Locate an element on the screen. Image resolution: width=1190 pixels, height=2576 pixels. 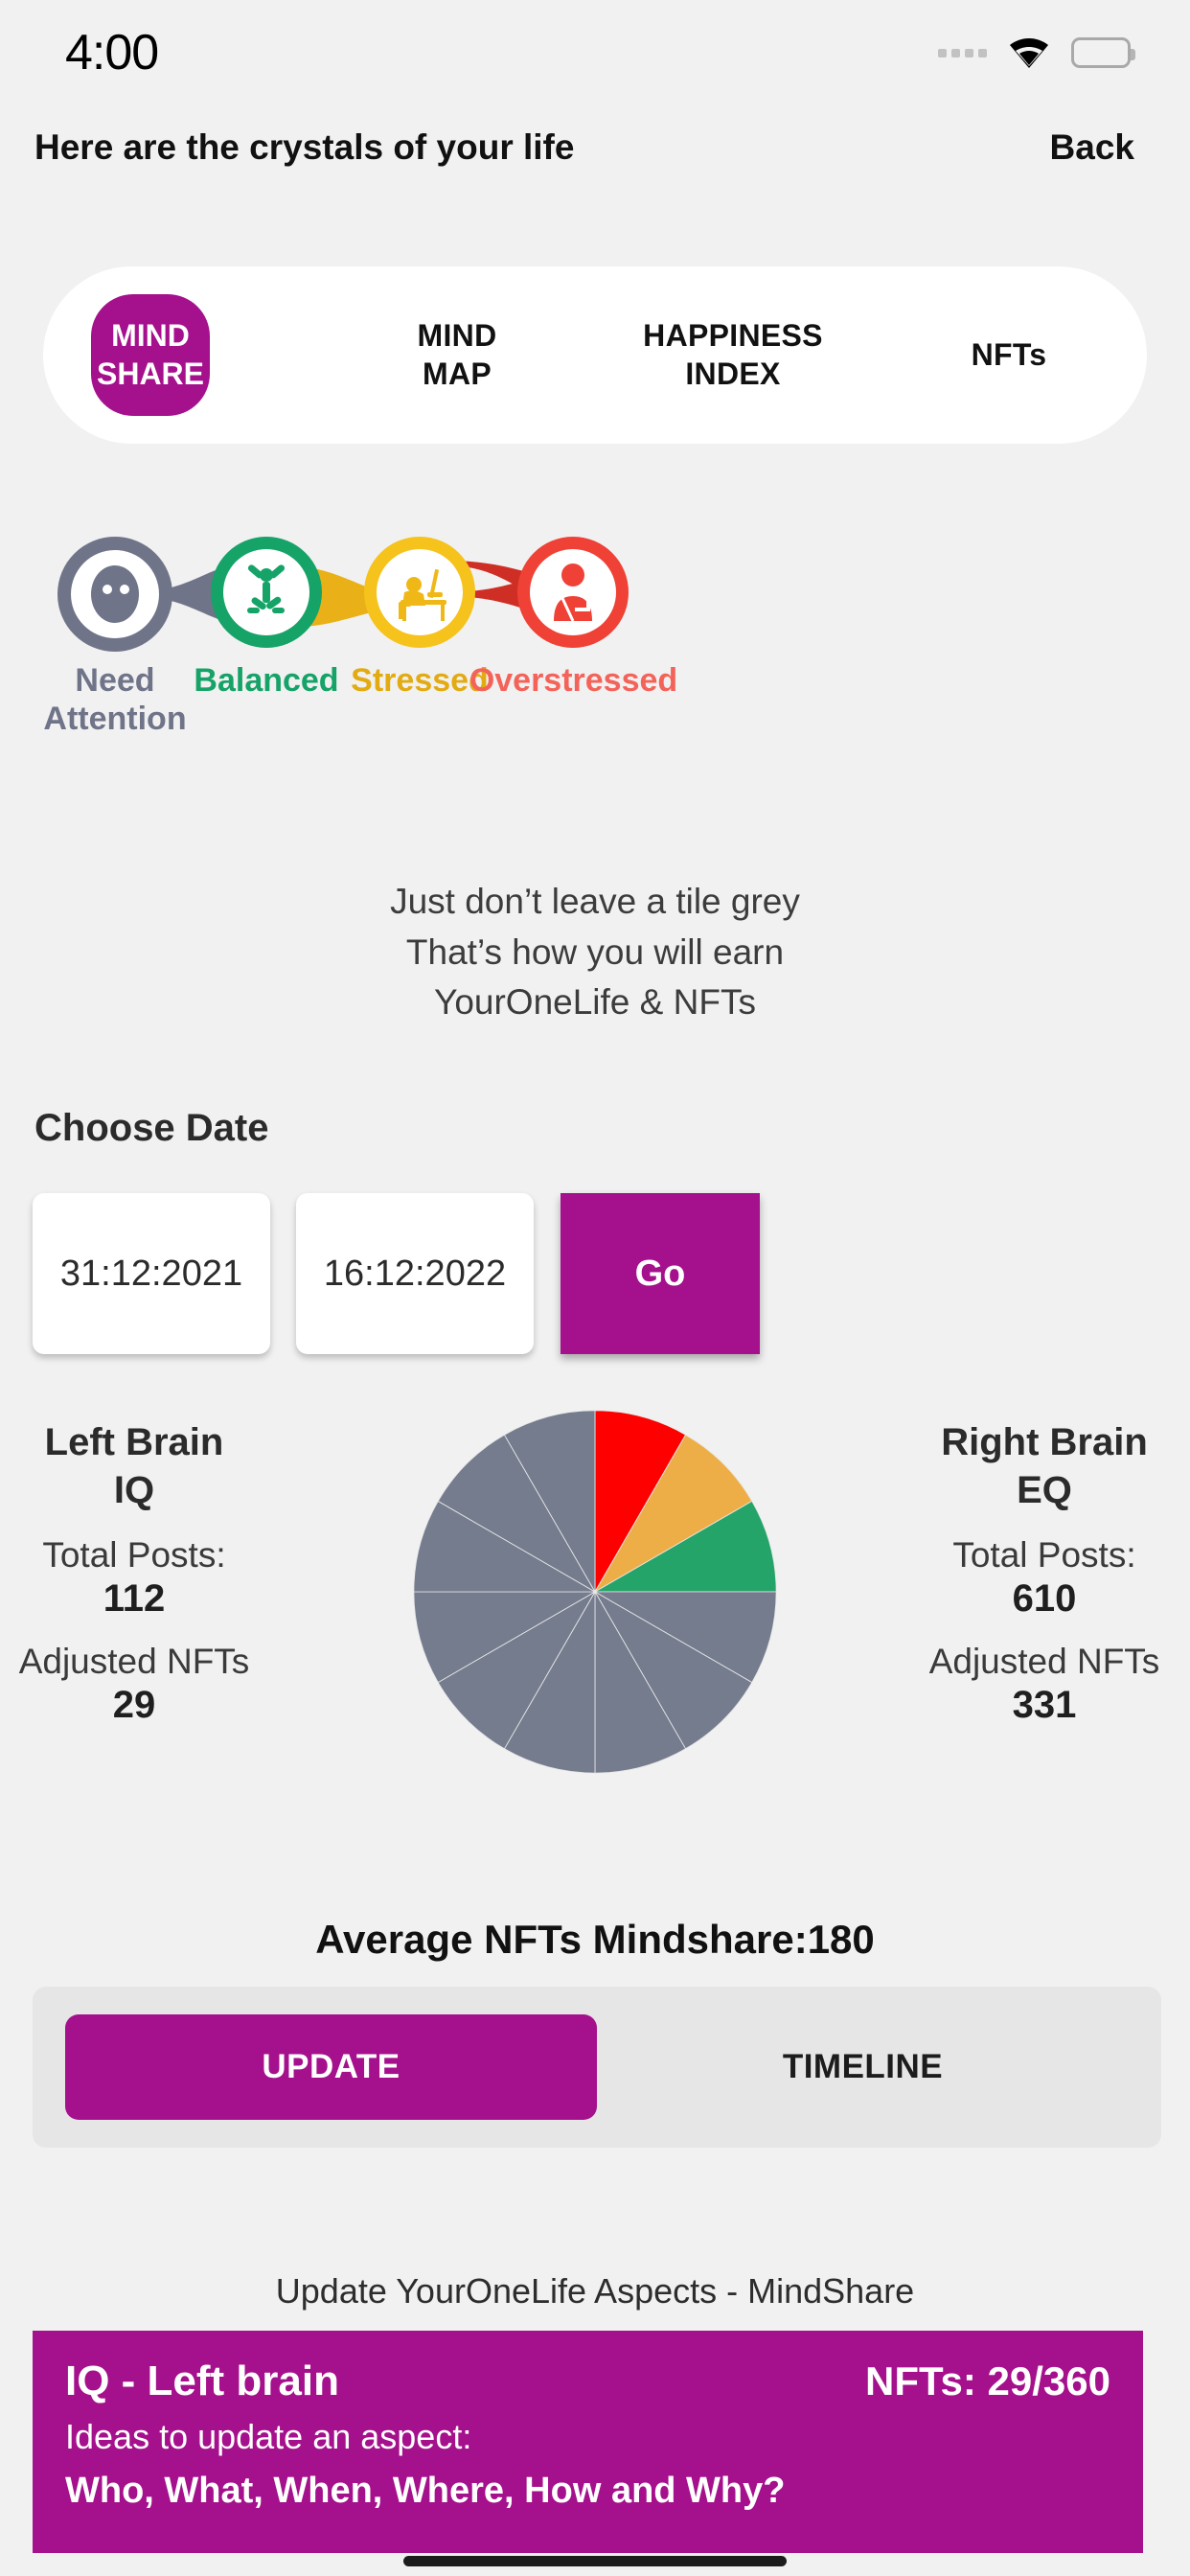
right-brain-title-line1: Right Brain is located at coordinates (1044, 1442).